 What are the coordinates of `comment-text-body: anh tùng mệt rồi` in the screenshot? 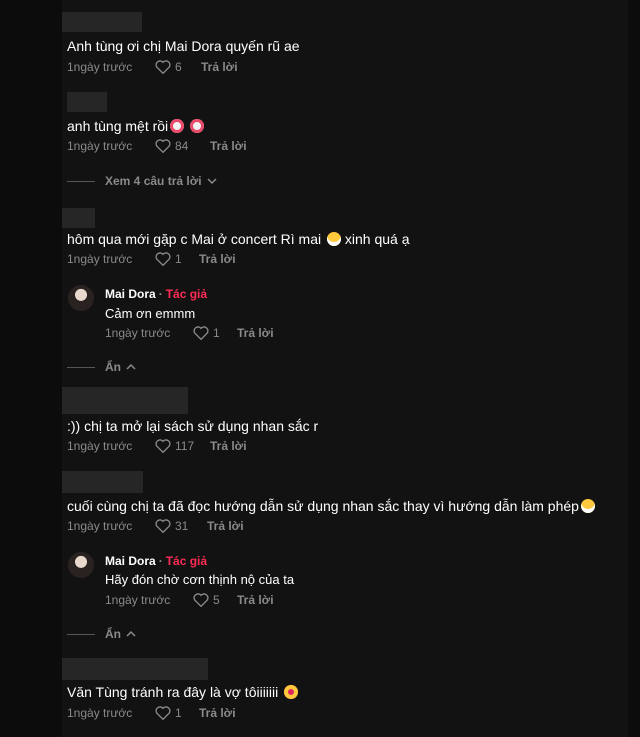 It's located at (118, 126).